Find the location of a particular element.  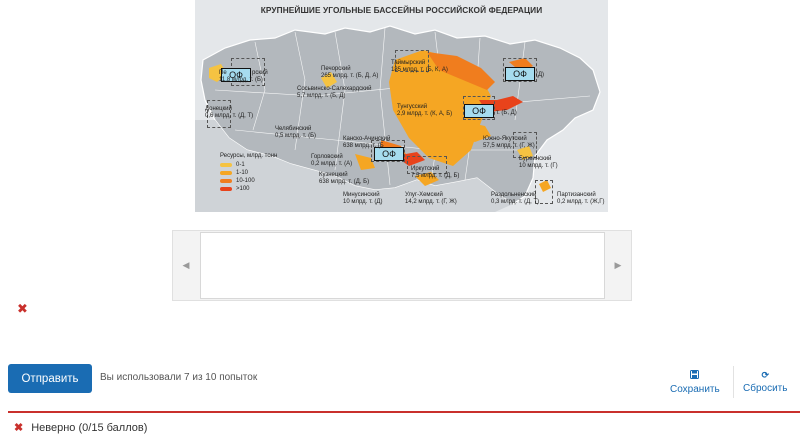

label-minus: Минусинский 10 млрд. т. (Д) is located at coordinates (363, 198).